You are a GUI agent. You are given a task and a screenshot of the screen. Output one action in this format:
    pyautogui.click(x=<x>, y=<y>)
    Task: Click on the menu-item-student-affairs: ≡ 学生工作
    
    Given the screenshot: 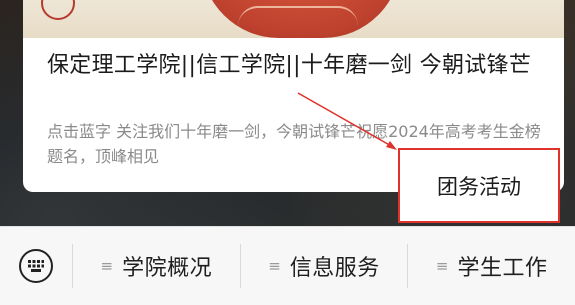 What is the action you would take?
    pyautogui.click(x=491, y=266)
    